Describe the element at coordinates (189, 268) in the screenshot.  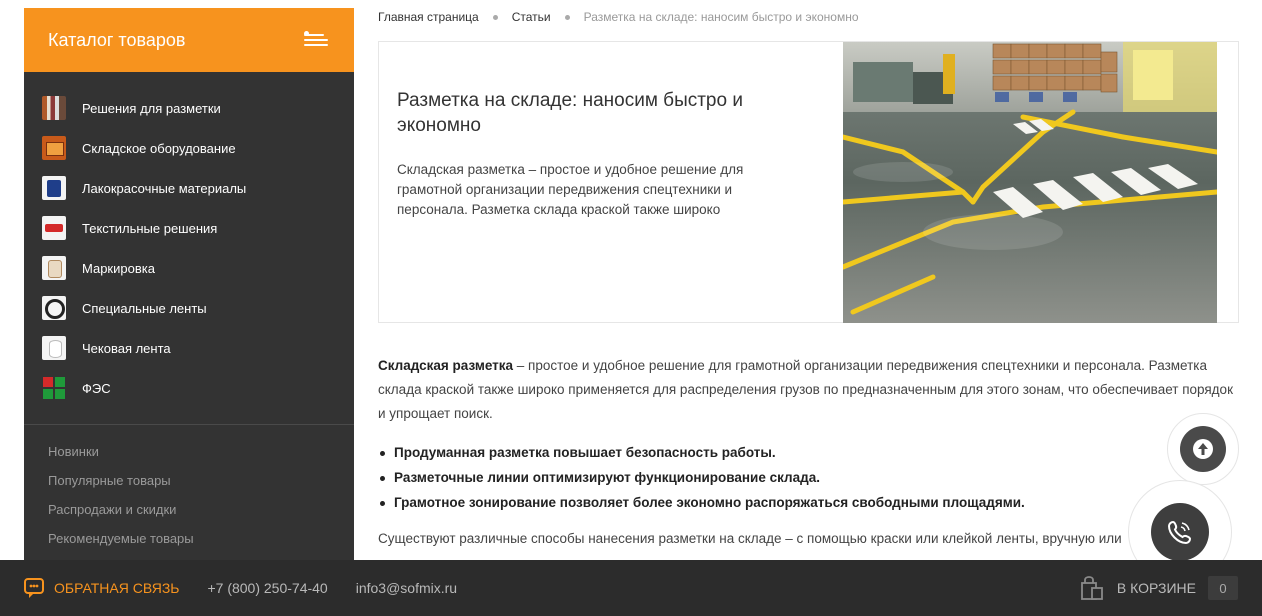
I see `category-item-labeling: Маркировка` at that location.